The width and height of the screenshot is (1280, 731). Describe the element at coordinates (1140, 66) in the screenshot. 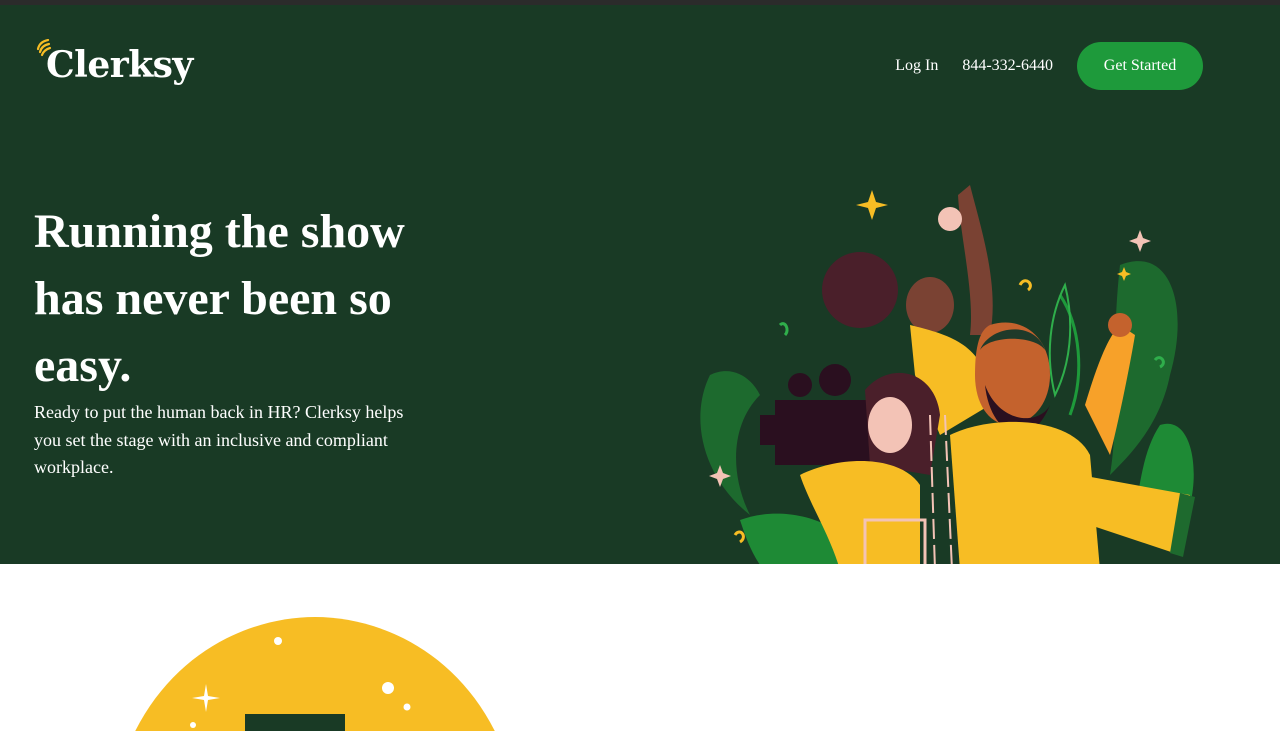

I see `get-started-button: Get Started` at that location.